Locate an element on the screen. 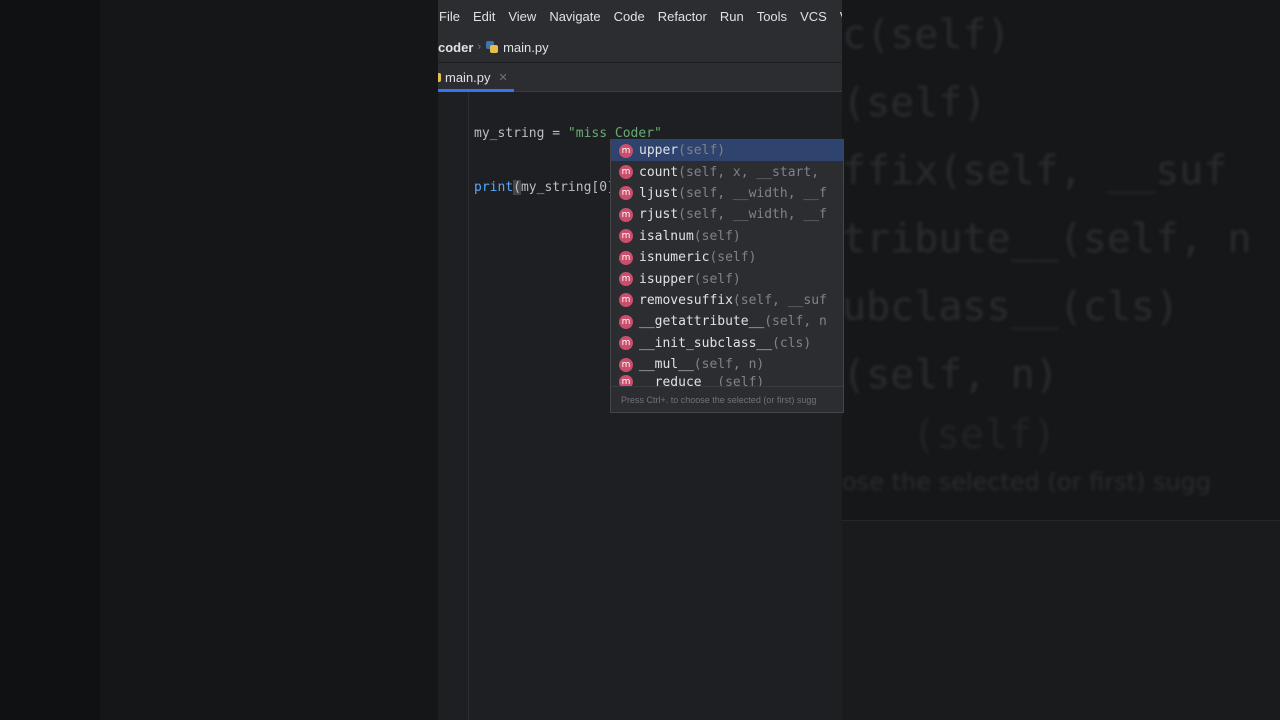 The image size is (1280, 720). menu-vcs: VCS is located at coordinates (814, 16).